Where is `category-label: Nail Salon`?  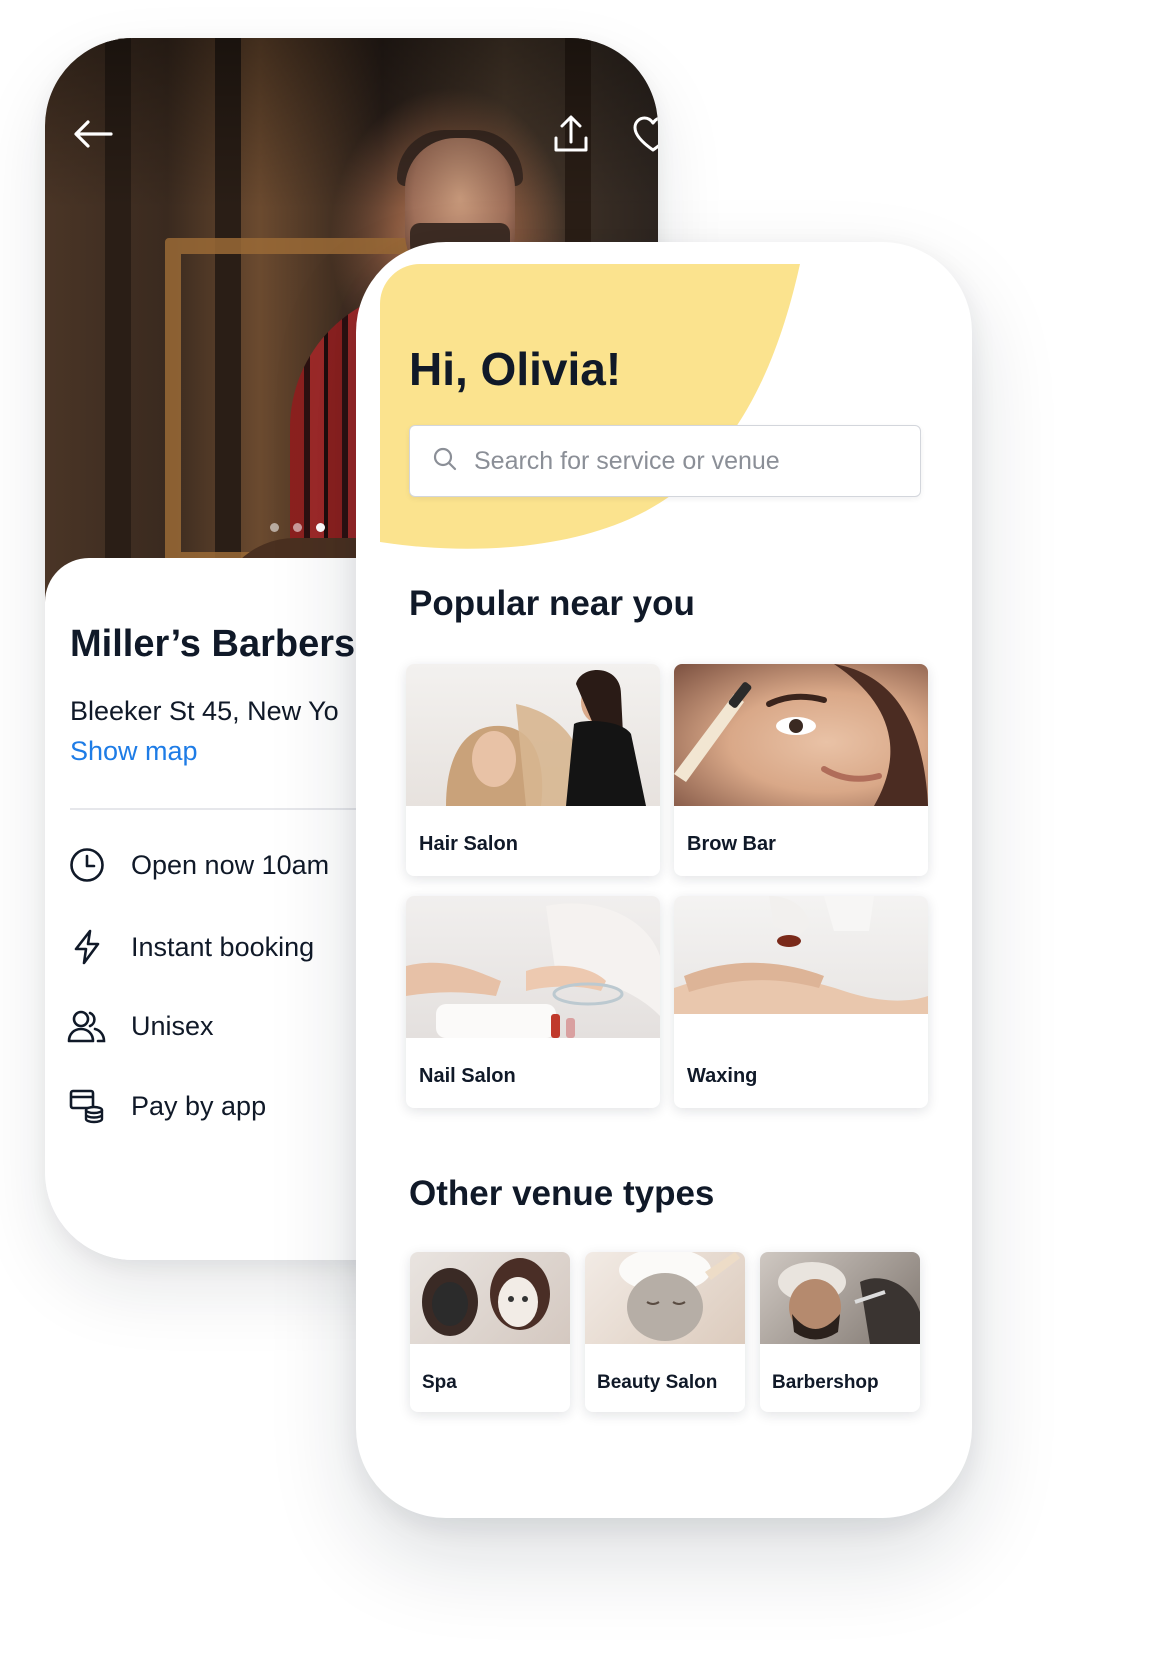
category-label: Nail Salon is located at coordinates (467, 1076).